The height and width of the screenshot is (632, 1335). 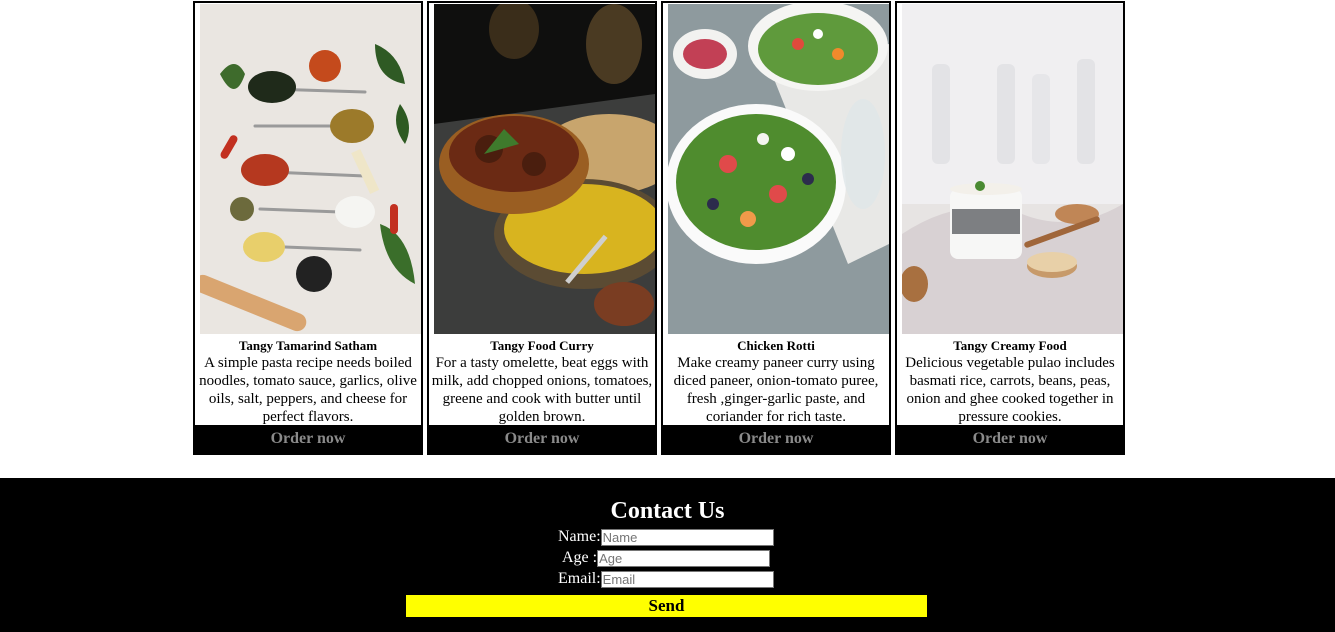 What do you see at coordinates (580, 557) in the screenshot?
I see `age-label: Age :` at bounding box center [580, 557].